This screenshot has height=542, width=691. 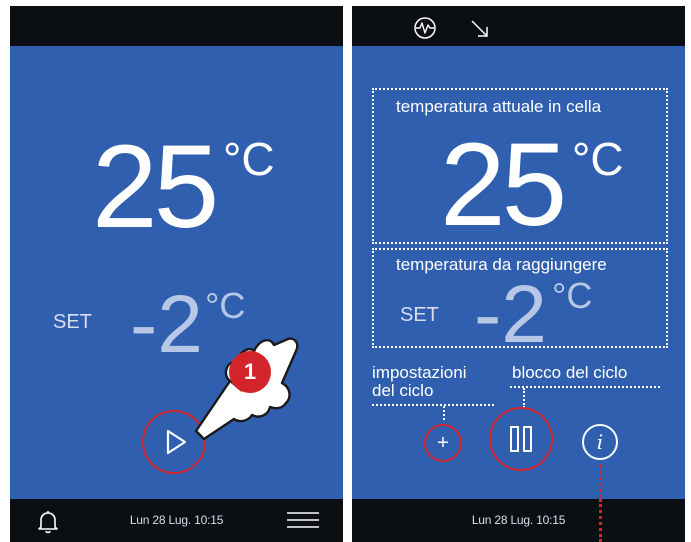 I want to click on cycle-settings-connector, so click(x=444, y=413).